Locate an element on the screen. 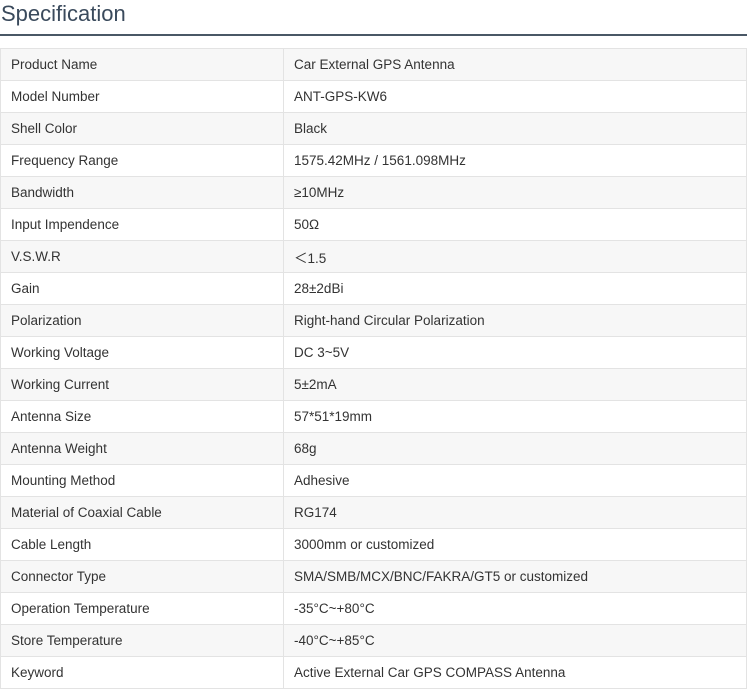 The width and height of the screenshot is (747, 689). spec-row: Product Name Car External GPS Antenna is located at coordinates (373, 64).